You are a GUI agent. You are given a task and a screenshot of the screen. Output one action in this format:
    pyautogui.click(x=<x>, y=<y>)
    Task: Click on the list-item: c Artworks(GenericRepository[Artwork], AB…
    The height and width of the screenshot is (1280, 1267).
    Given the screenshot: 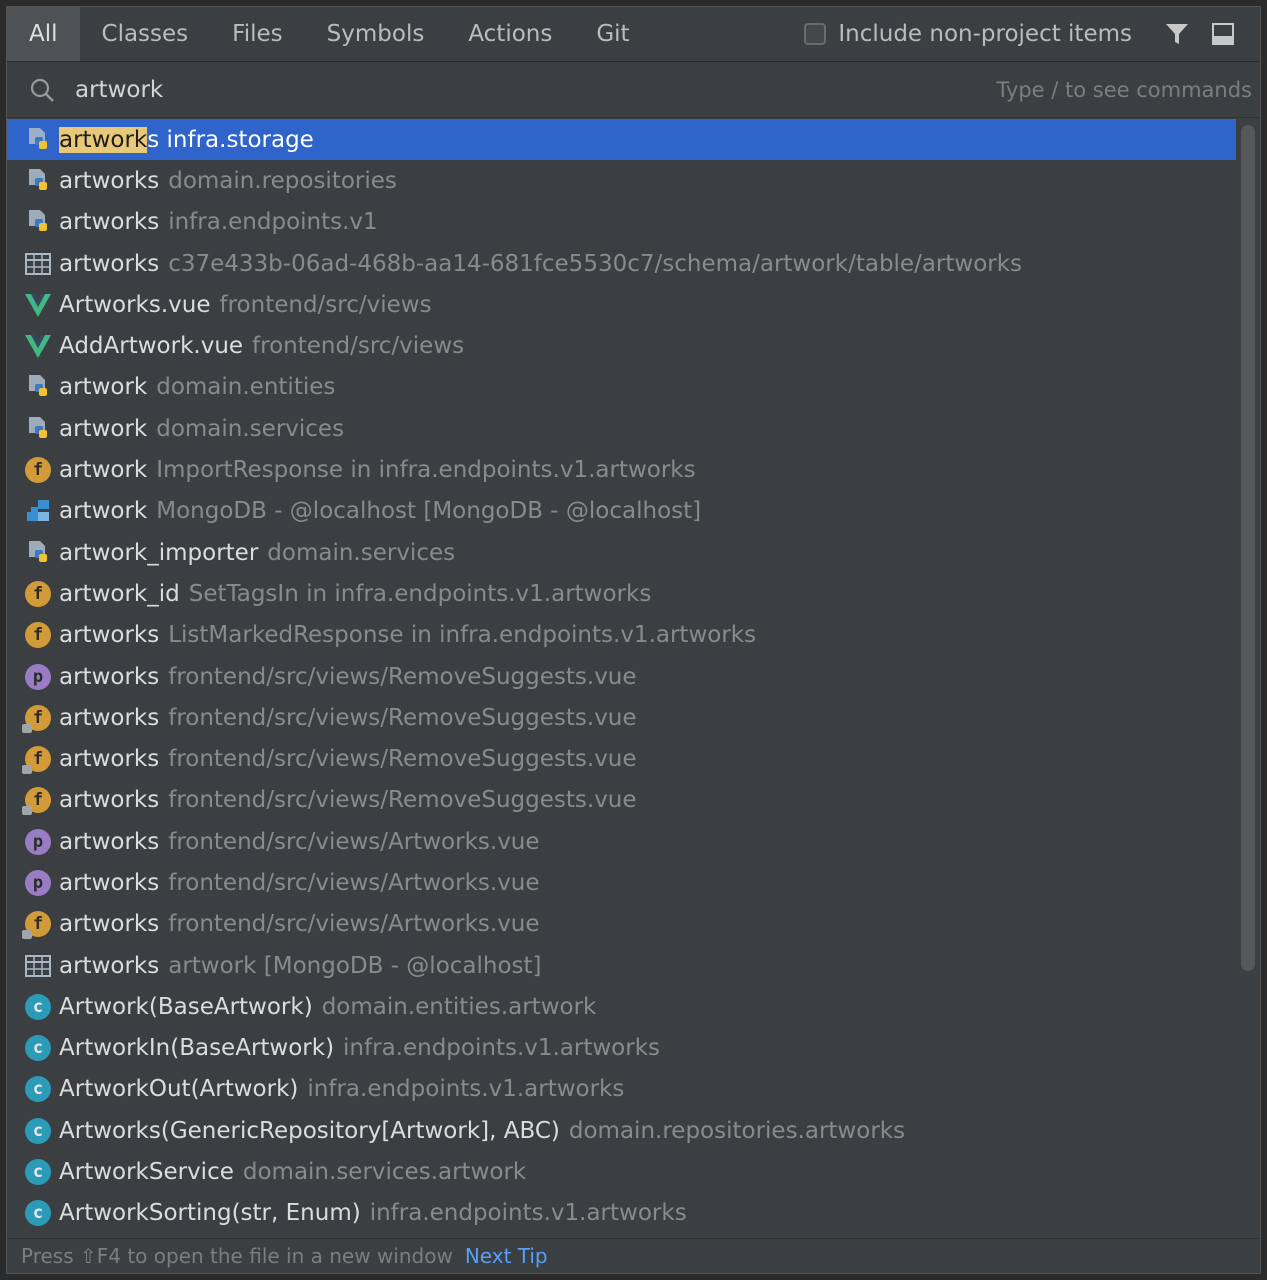 What is the action you would take?
    pyautogui.click(x=633, y=1130)
    